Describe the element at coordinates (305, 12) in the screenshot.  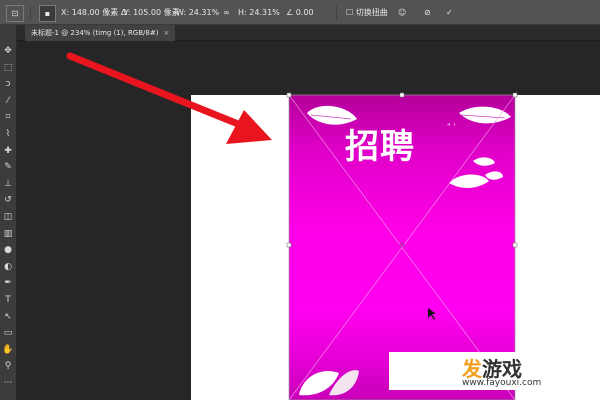
I see `angle-value: 0.00` at that location.